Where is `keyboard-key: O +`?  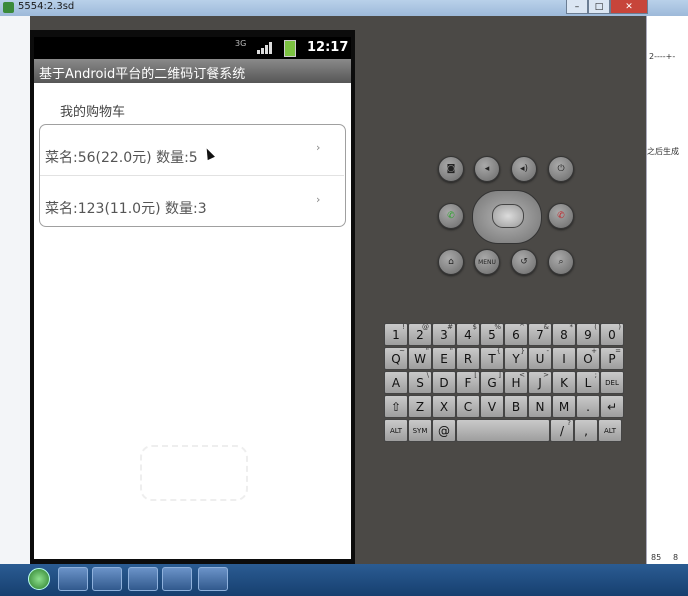 keyboard-key: O + is located at coordinates (588, 358).